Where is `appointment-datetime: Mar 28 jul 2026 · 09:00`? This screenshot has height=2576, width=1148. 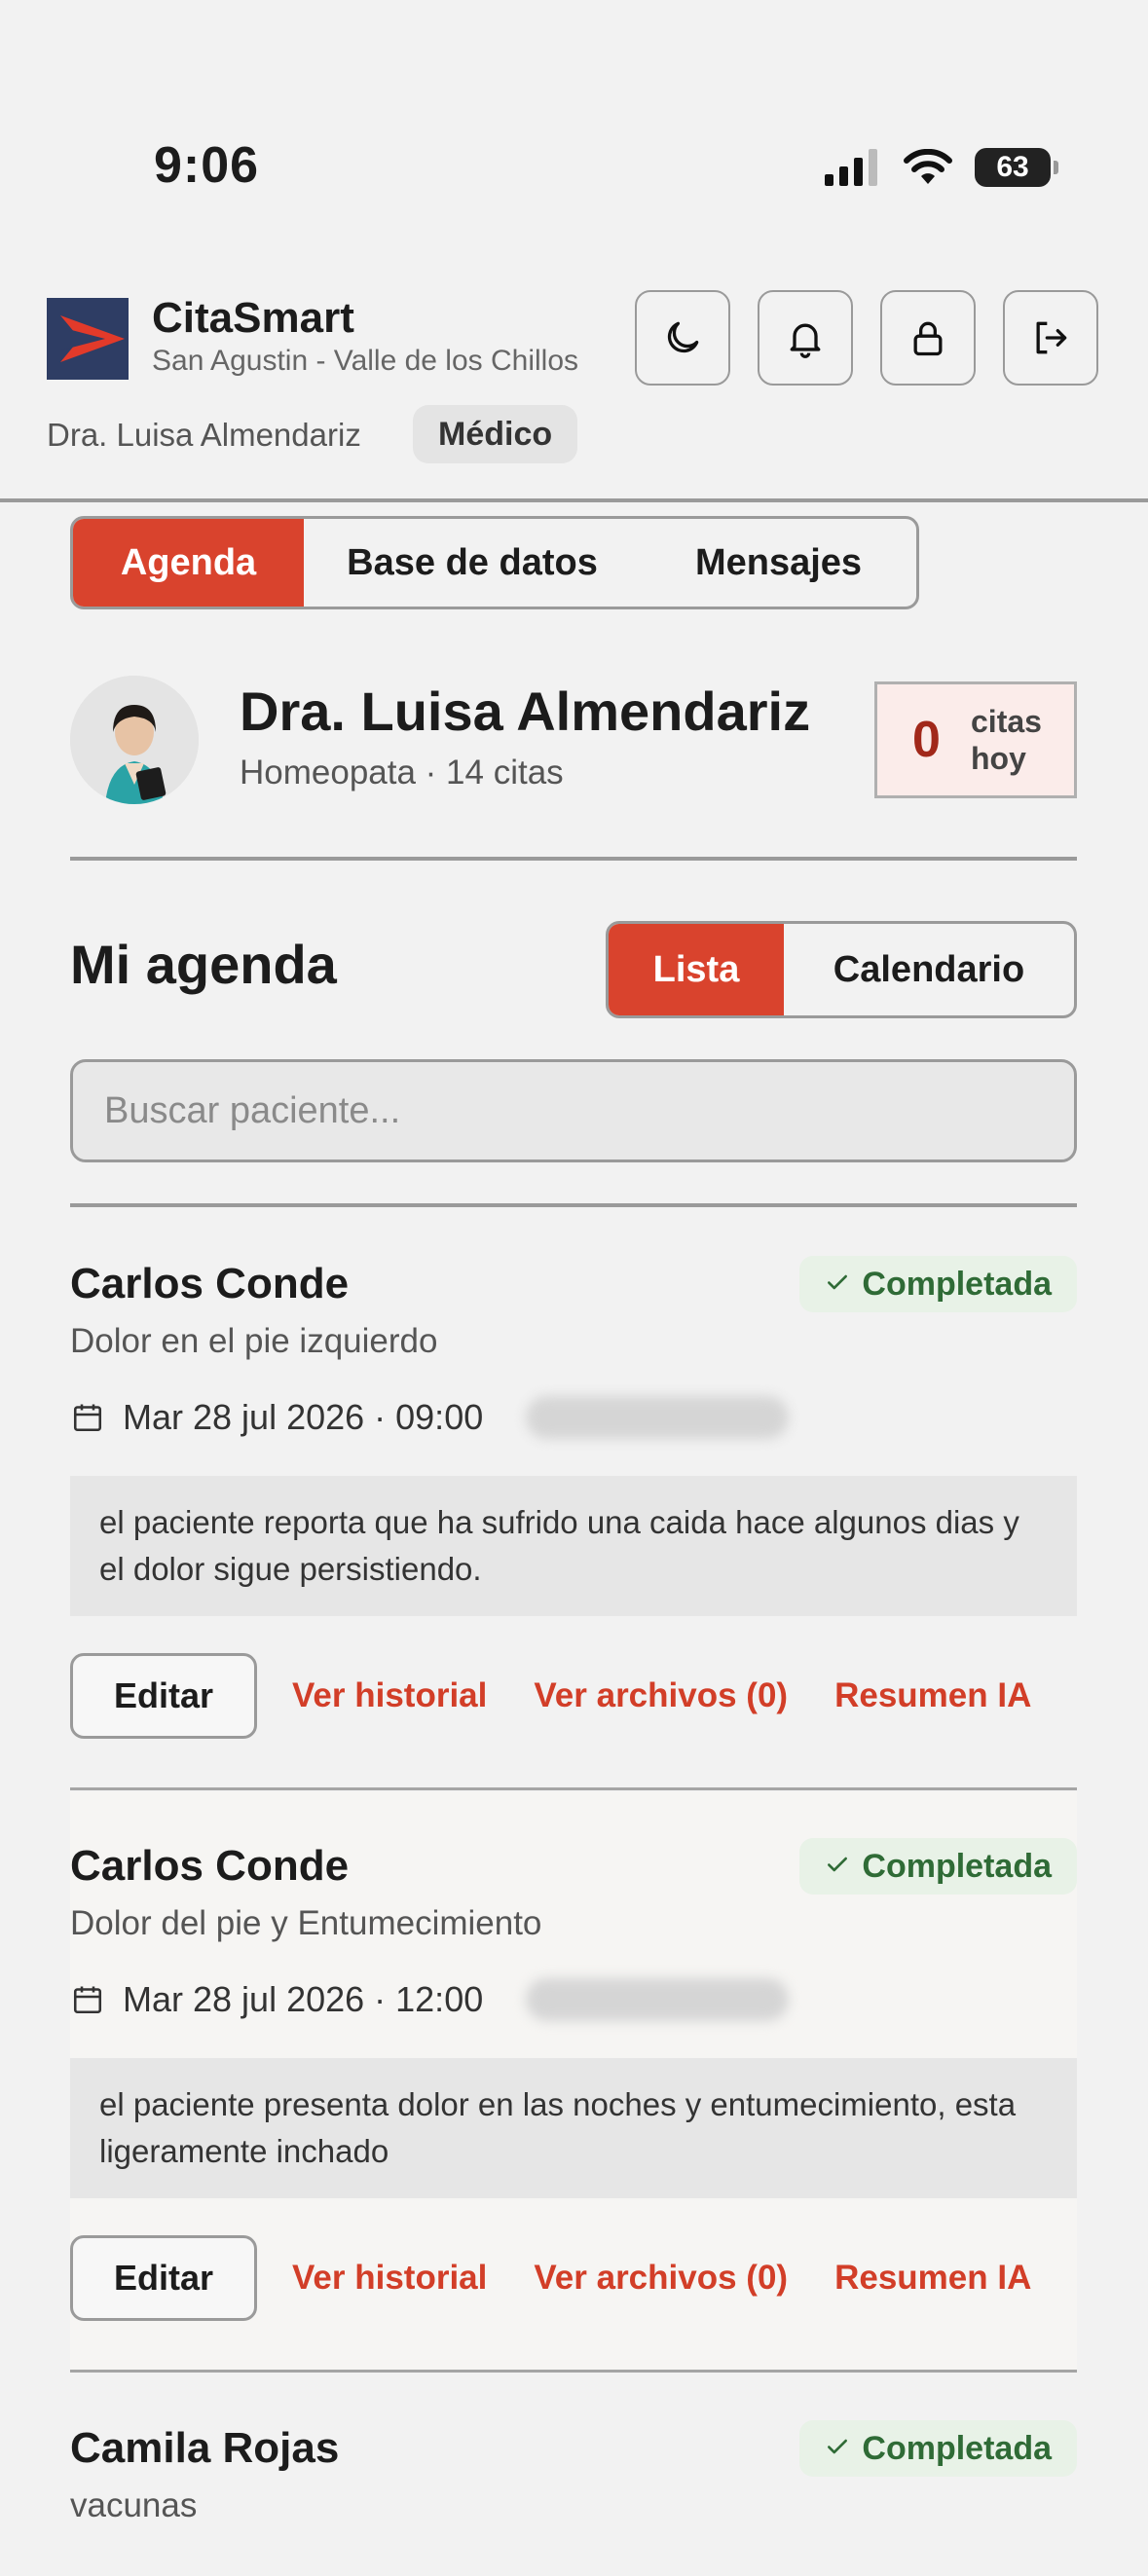 appointment-datetime: Mar 28 jul 2026 · 09:00 is located at coordinates (303, 1417).